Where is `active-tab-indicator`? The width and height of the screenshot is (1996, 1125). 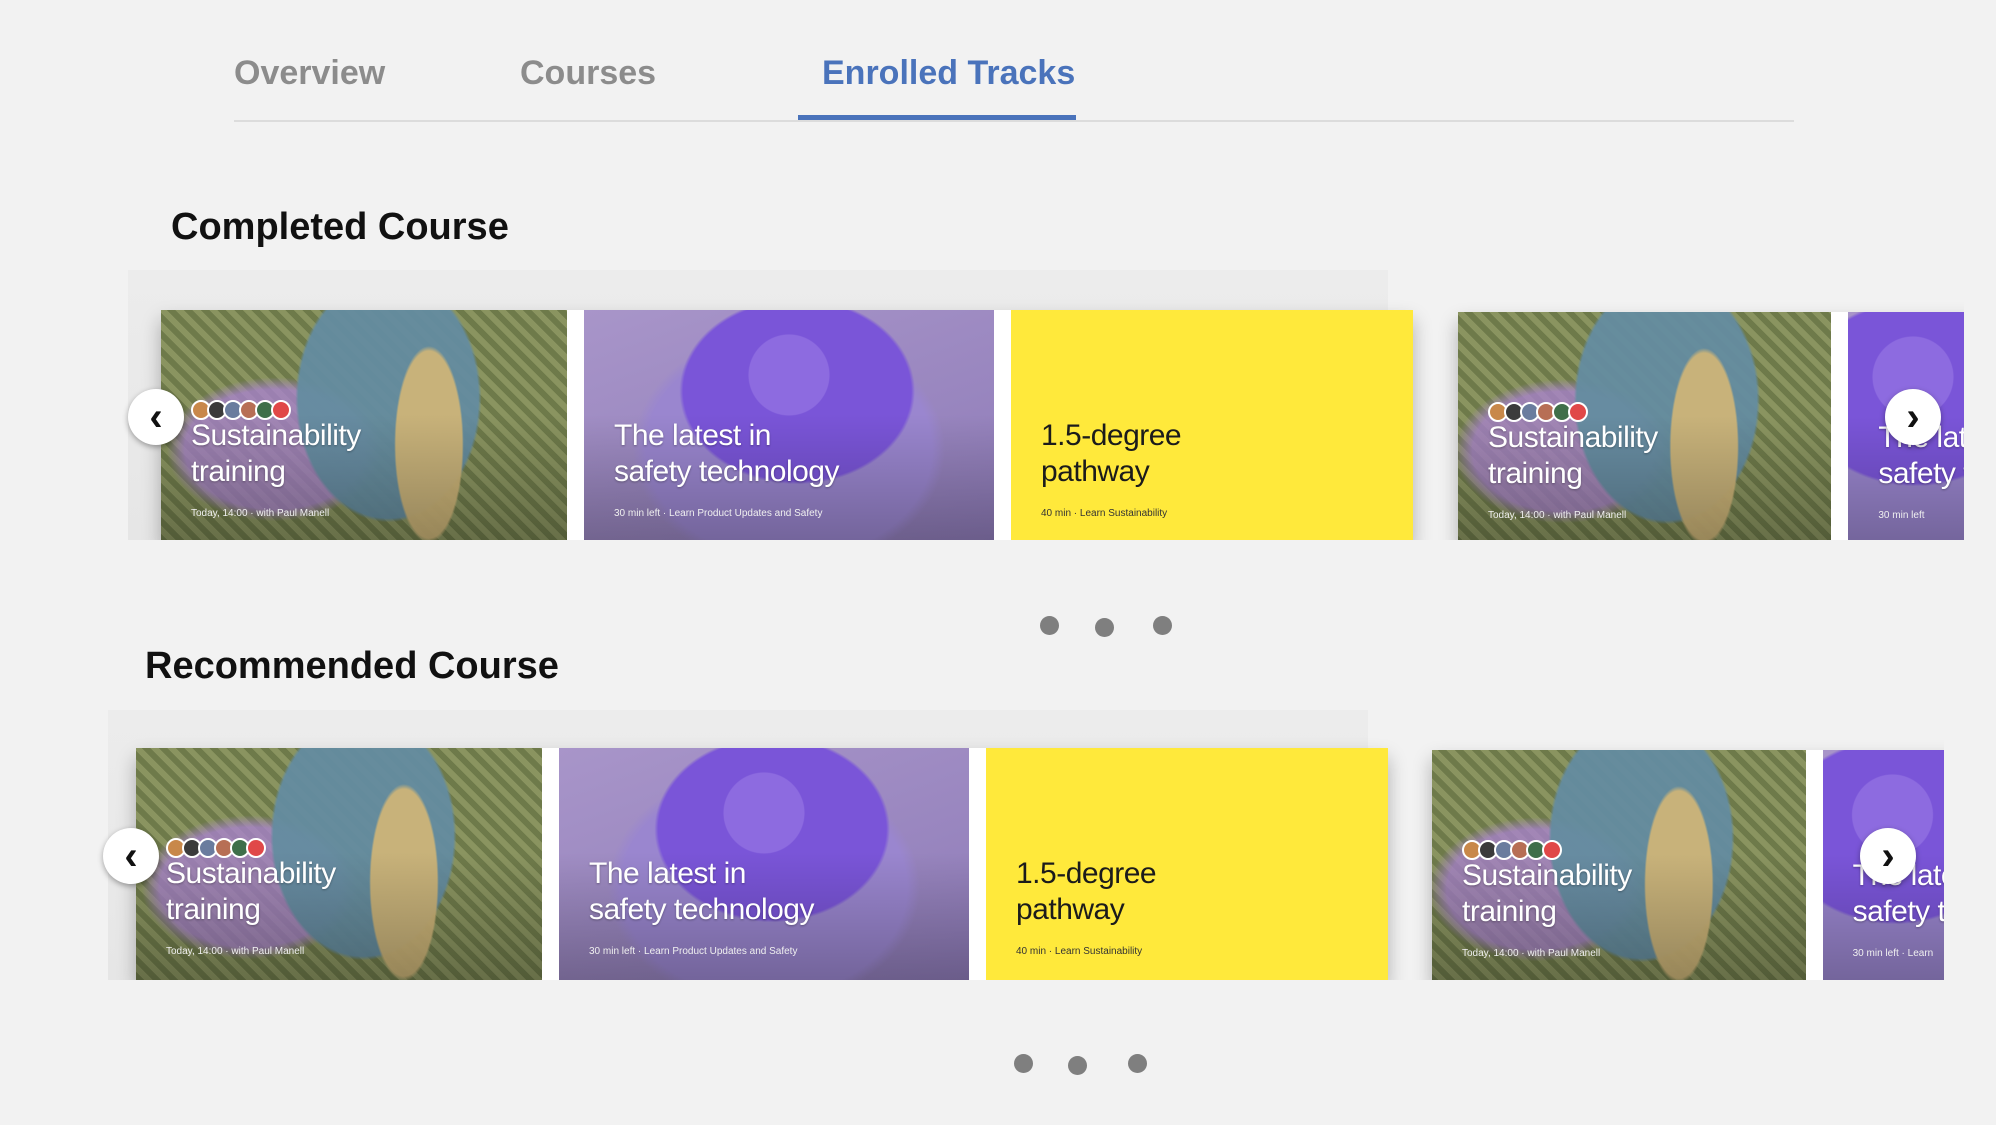 active-tab-indicator is located at coordinates (937, 117).